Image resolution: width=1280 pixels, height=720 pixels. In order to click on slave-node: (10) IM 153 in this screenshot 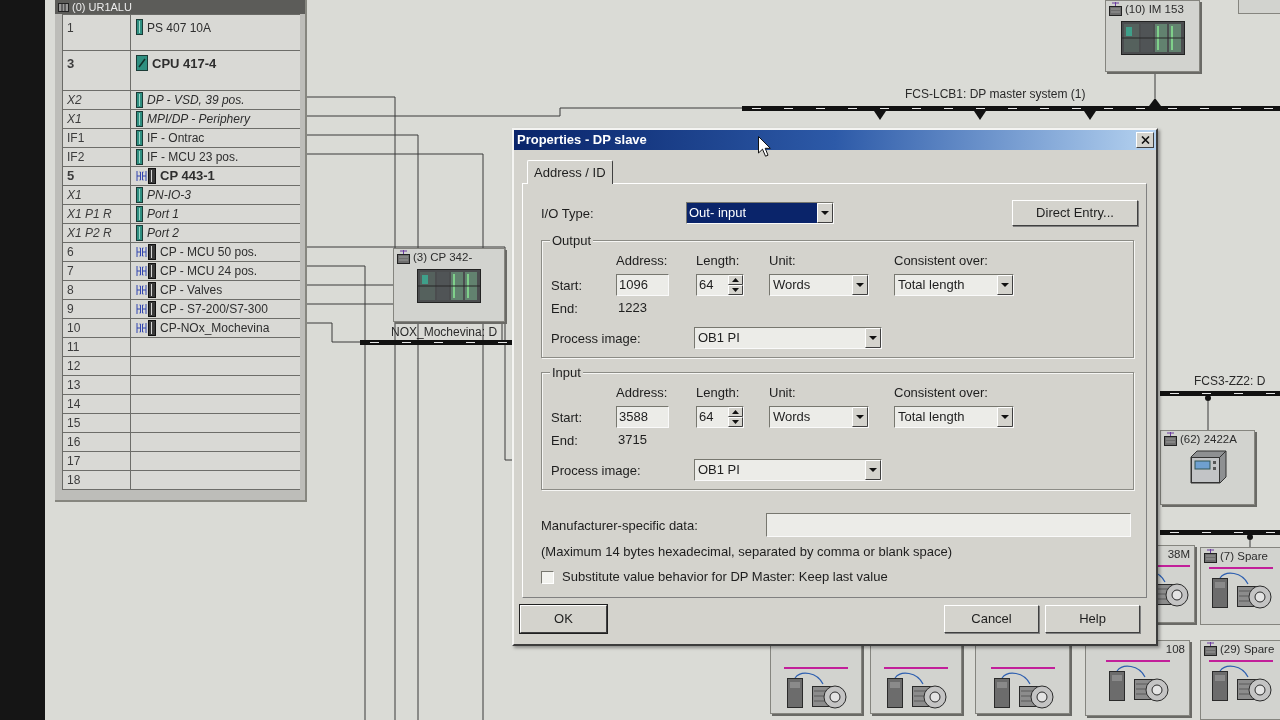, I will do `click(1152, 36)`.